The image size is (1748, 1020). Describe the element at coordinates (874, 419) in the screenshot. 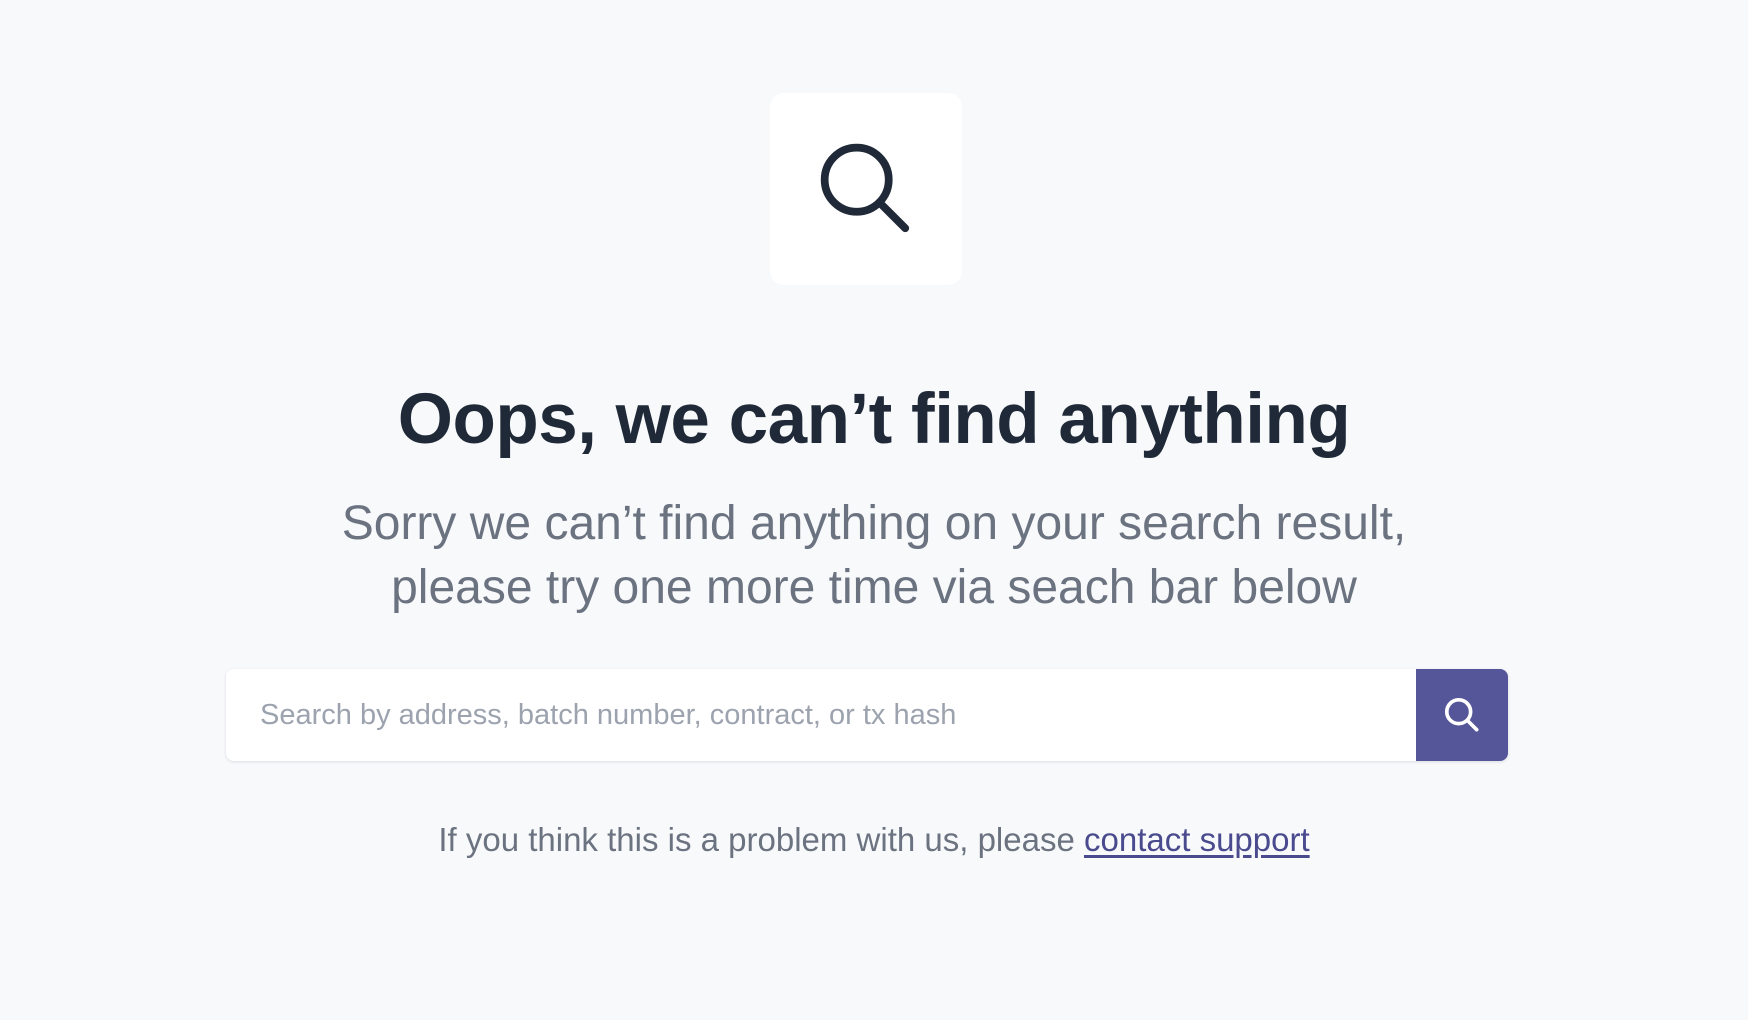

I see `page-title: Oops, we can’t find anything` at that location.